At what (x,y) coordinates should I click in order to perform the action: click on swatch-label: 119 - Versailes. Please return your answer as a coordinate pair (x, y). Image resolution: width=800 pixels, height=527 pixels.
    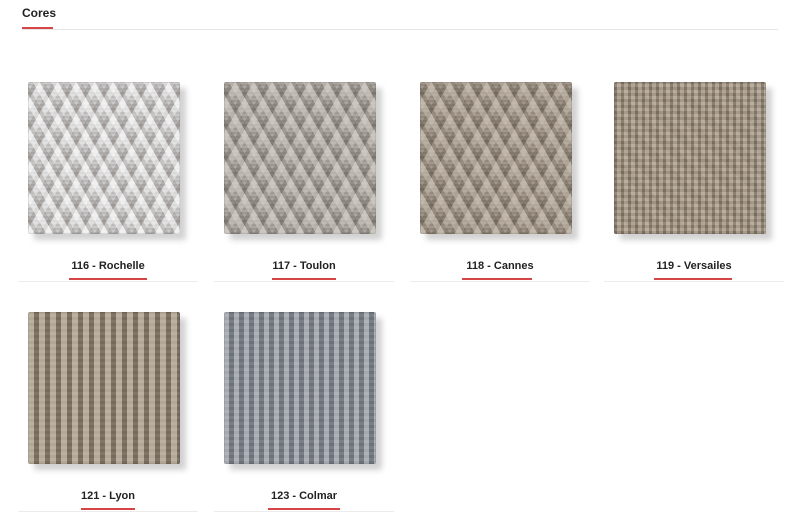
    Looking at the image, I should click on (694, 266).